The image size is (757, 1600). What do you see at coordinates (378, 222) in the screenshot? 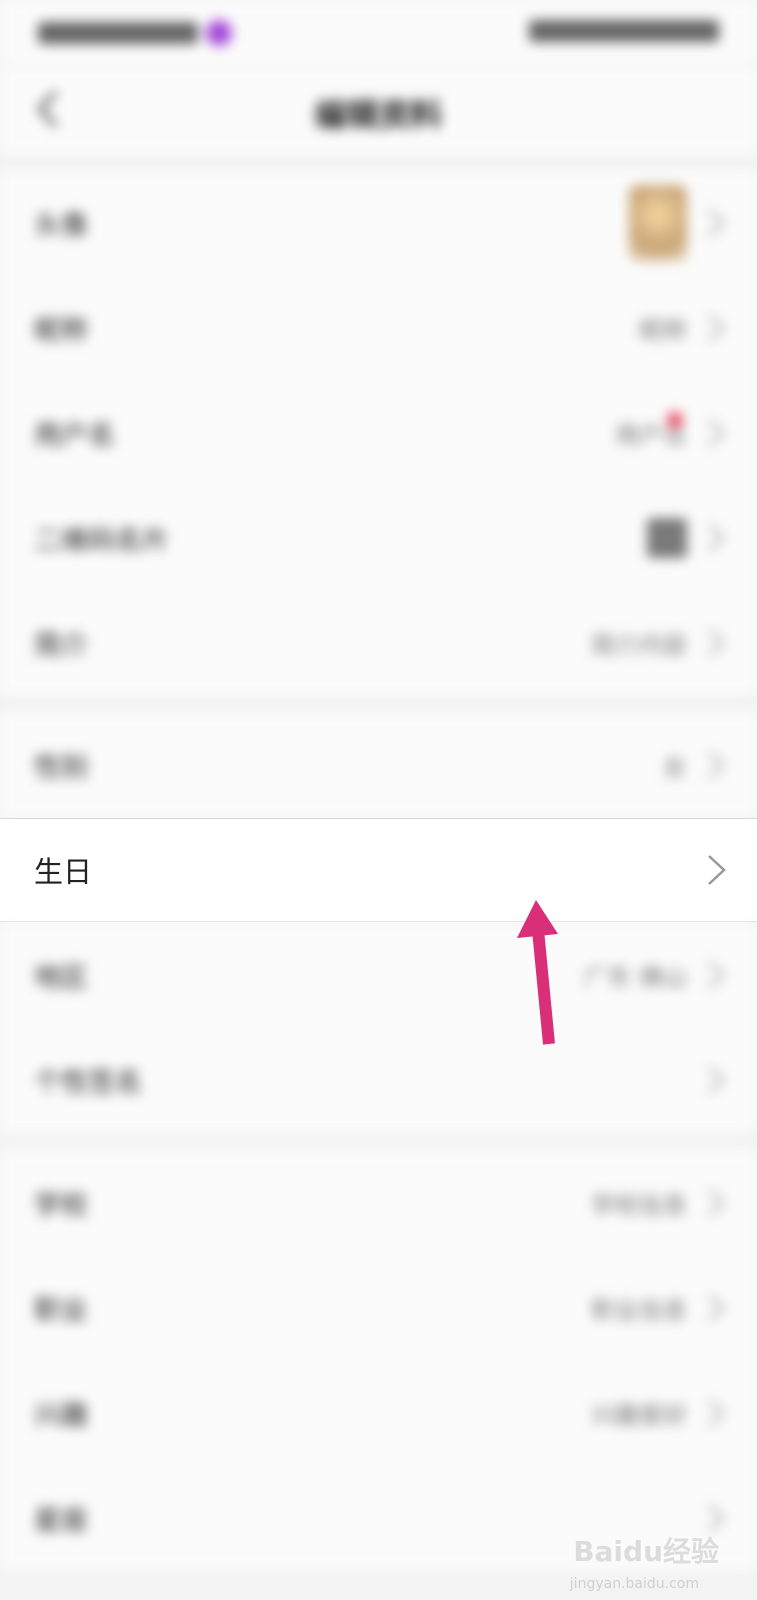
I see `row-avatar: 头像` at bounding box center [378, 222].